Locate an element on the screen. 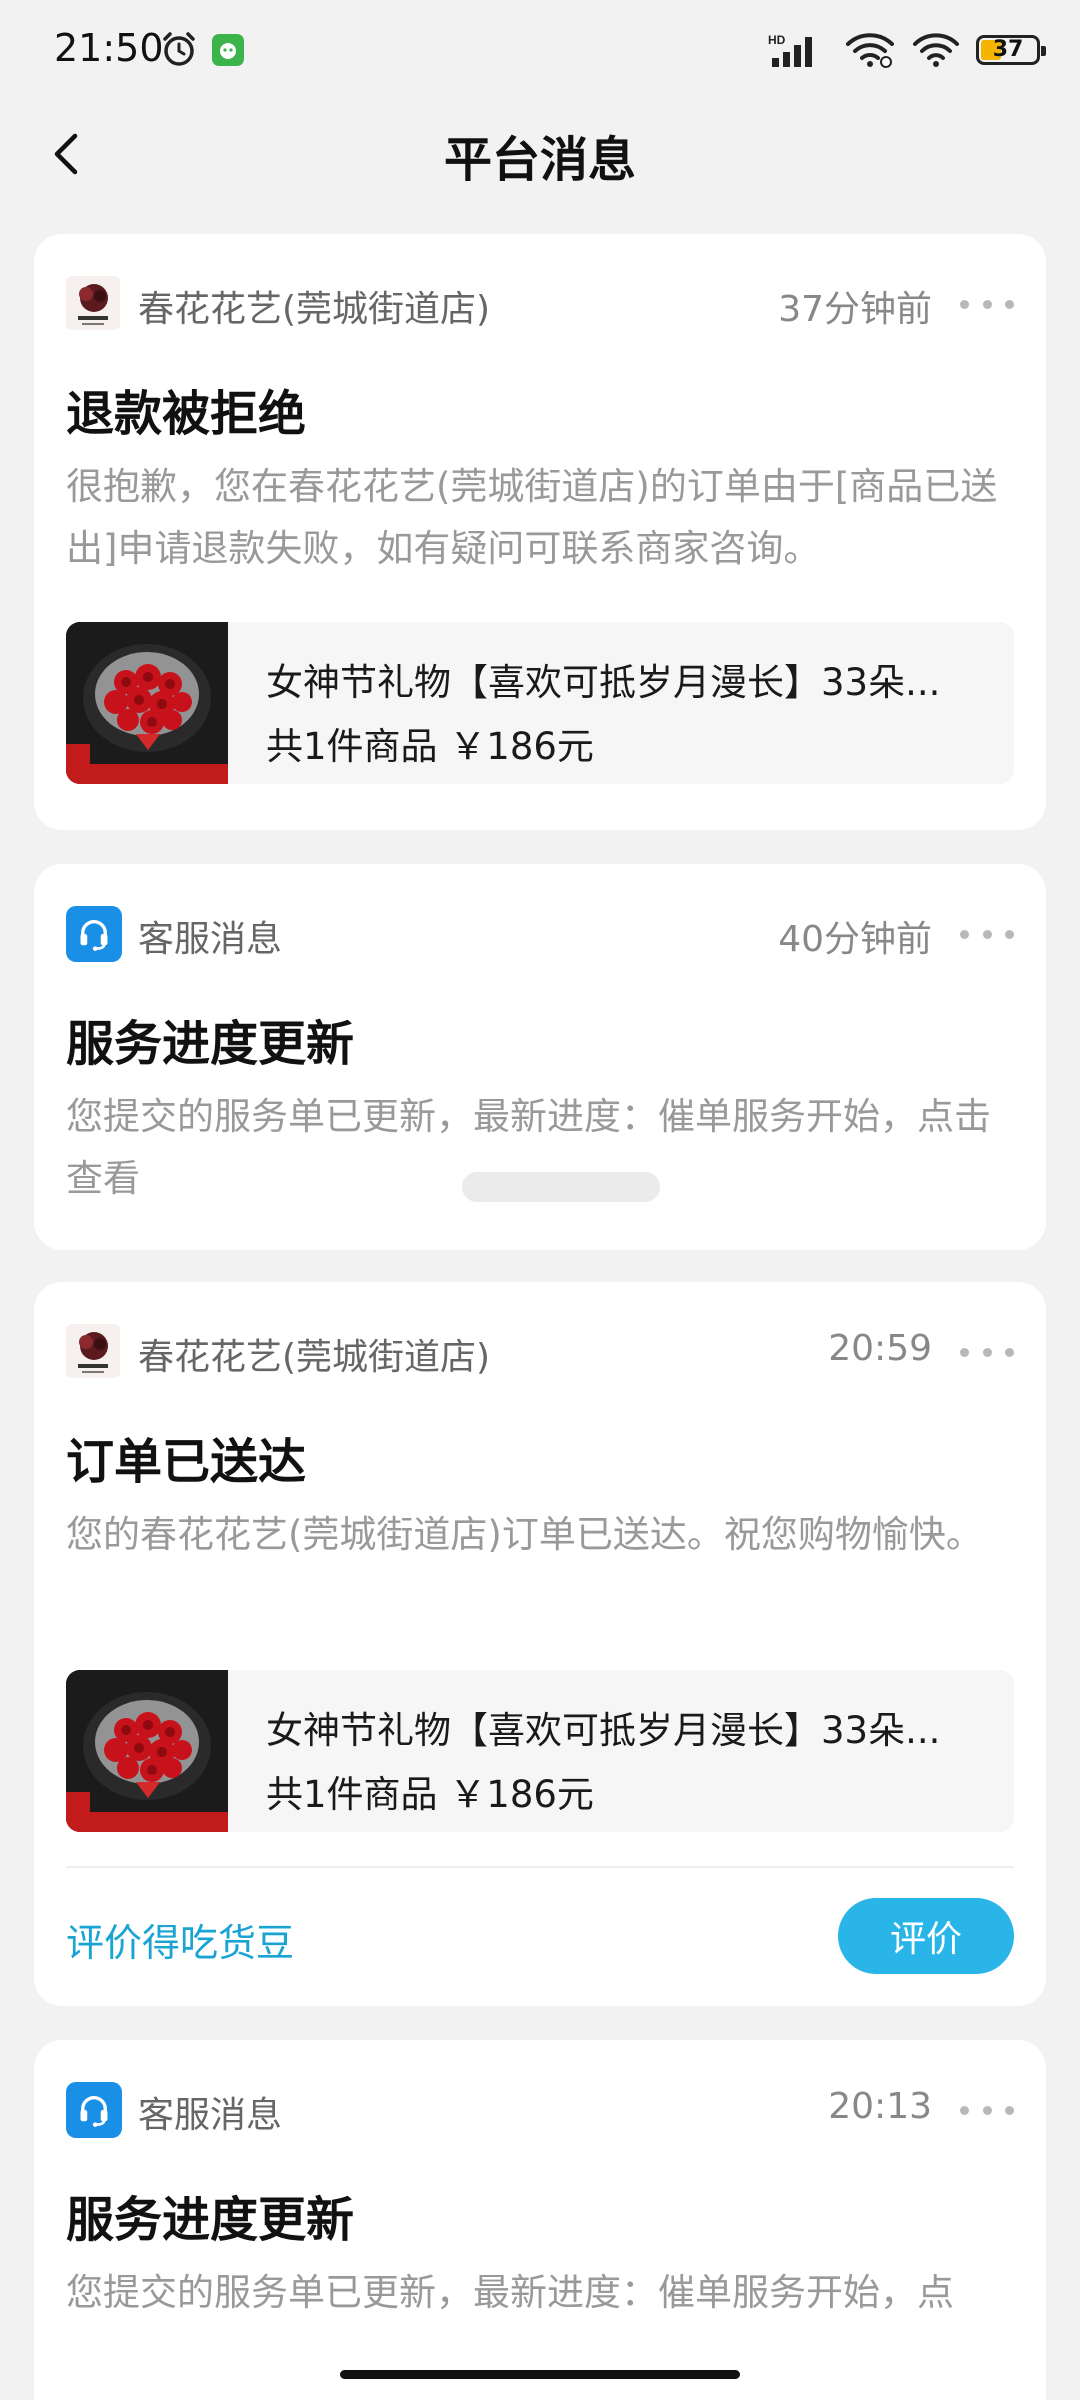 The width and height of the screenshot is (1080, 2400). message-body: 您提交的服务单已更新，最新进度：催单服务开始，点 is located at coordinates (510, 2292).